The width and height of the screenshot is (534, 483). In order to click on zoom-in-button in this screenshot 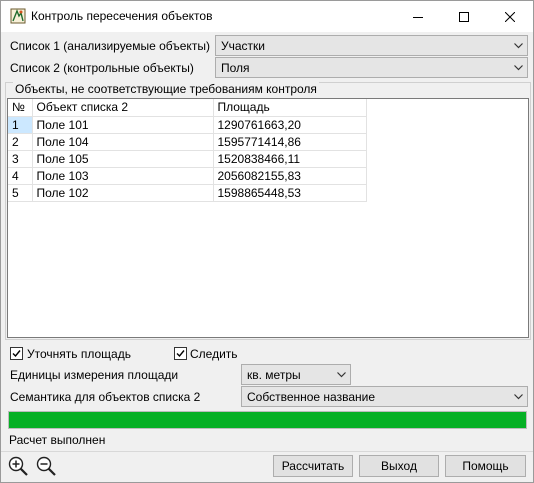, I will do `click(18, 466)`.